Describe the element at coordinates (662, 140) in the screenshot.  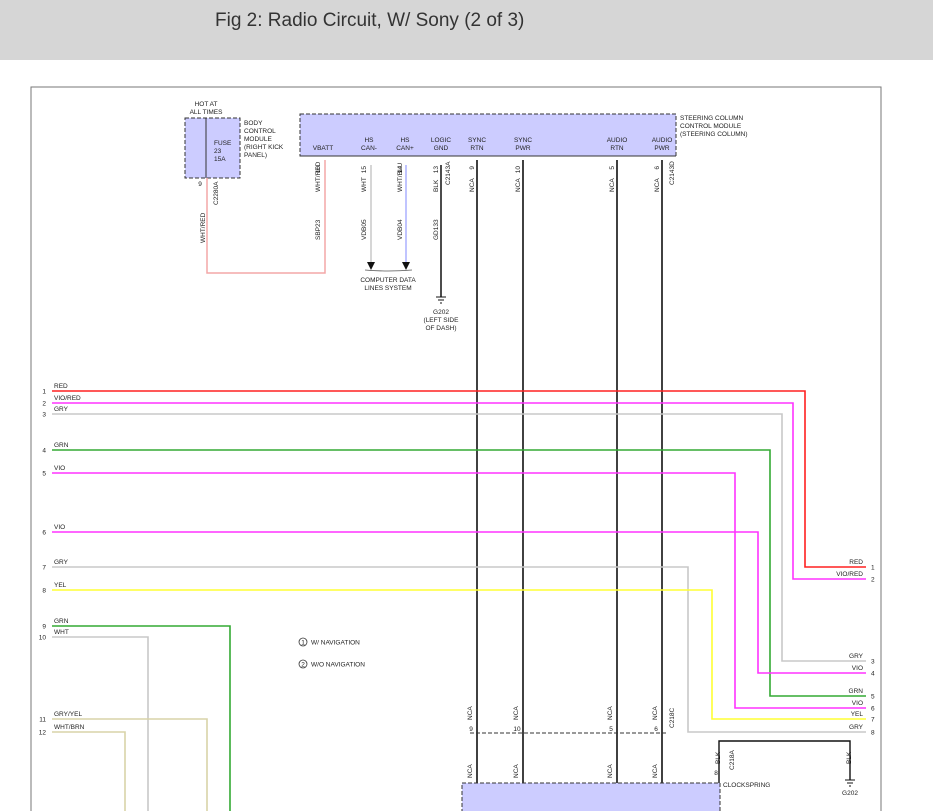
I see `sccm-pin-name-8: AUDIO` at that location.